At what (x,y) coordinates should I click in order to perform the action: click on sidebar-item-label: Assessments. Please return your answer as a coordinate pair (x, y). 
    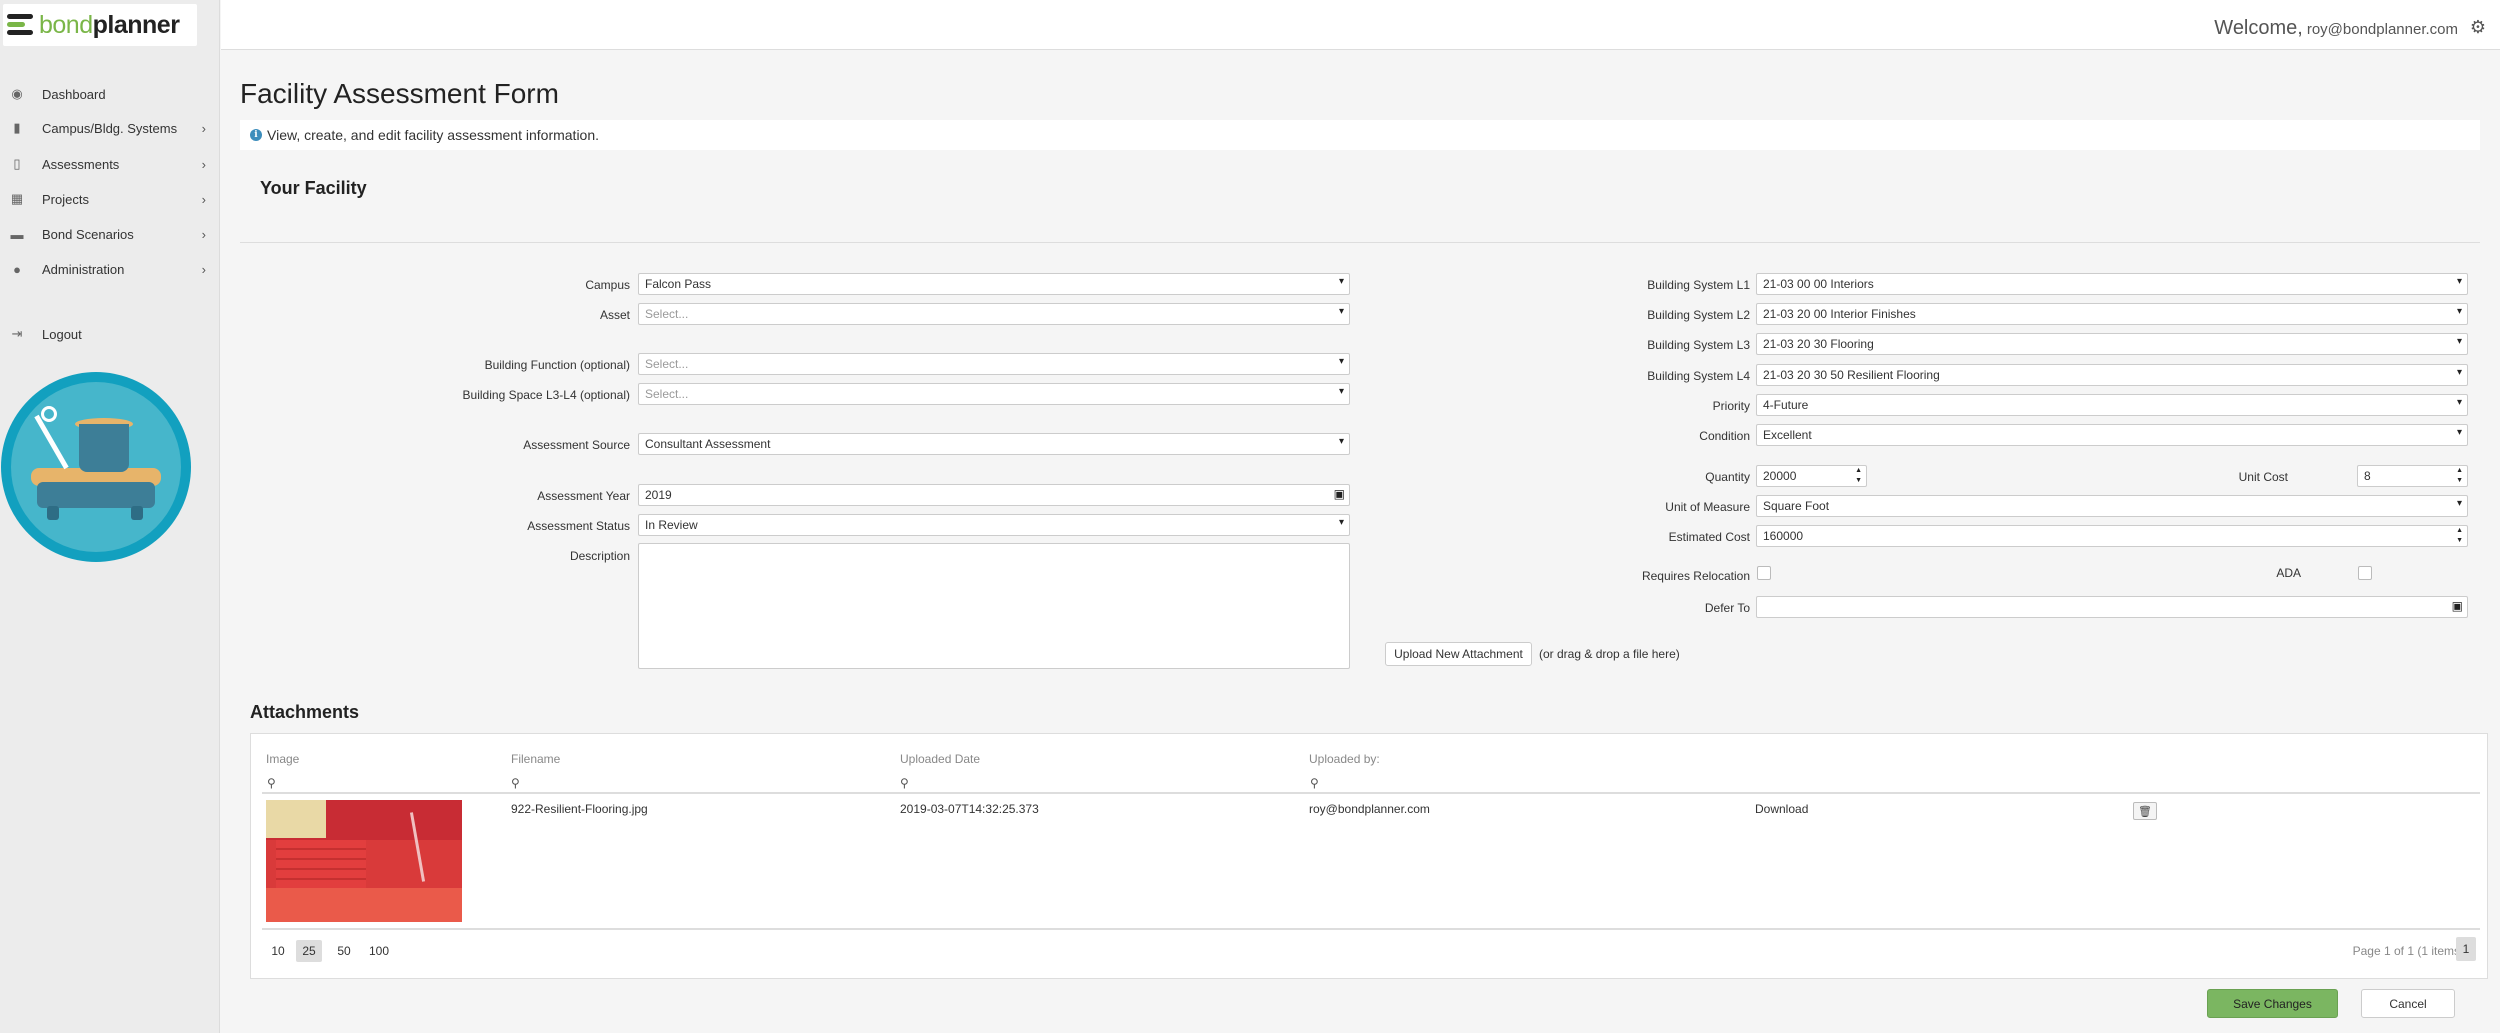
    Looking at the image, I should click on (81, 164).